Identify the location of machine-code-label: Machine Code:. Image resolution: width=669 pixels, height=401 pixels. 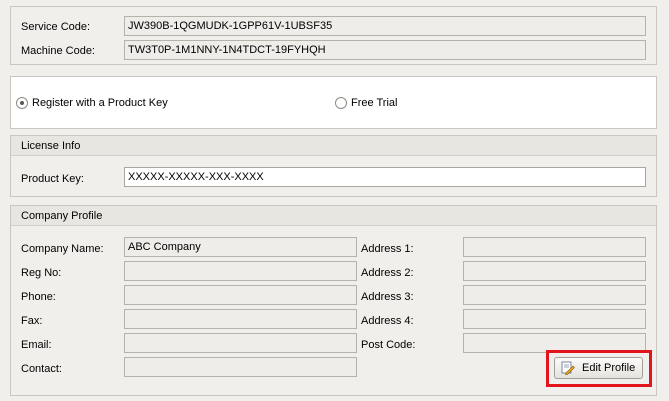
(58, 51).